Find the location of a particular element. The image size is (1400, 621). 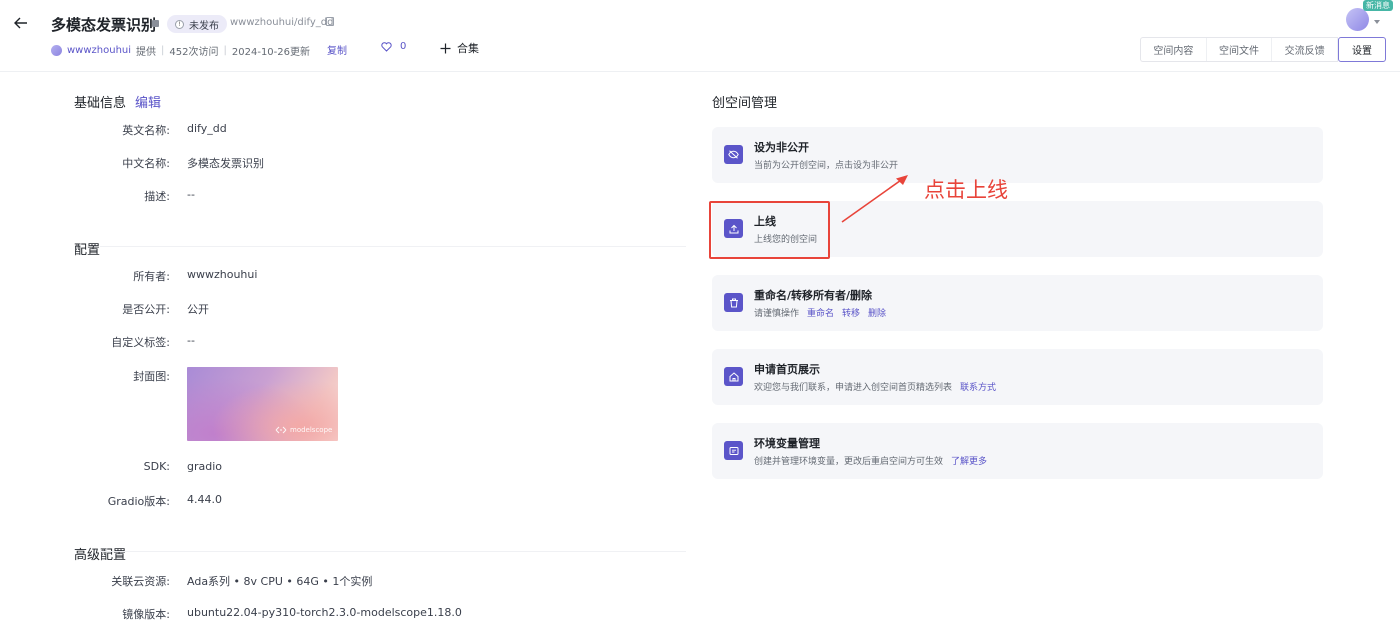

eye-off-icon is located at coordinates (733, 154).